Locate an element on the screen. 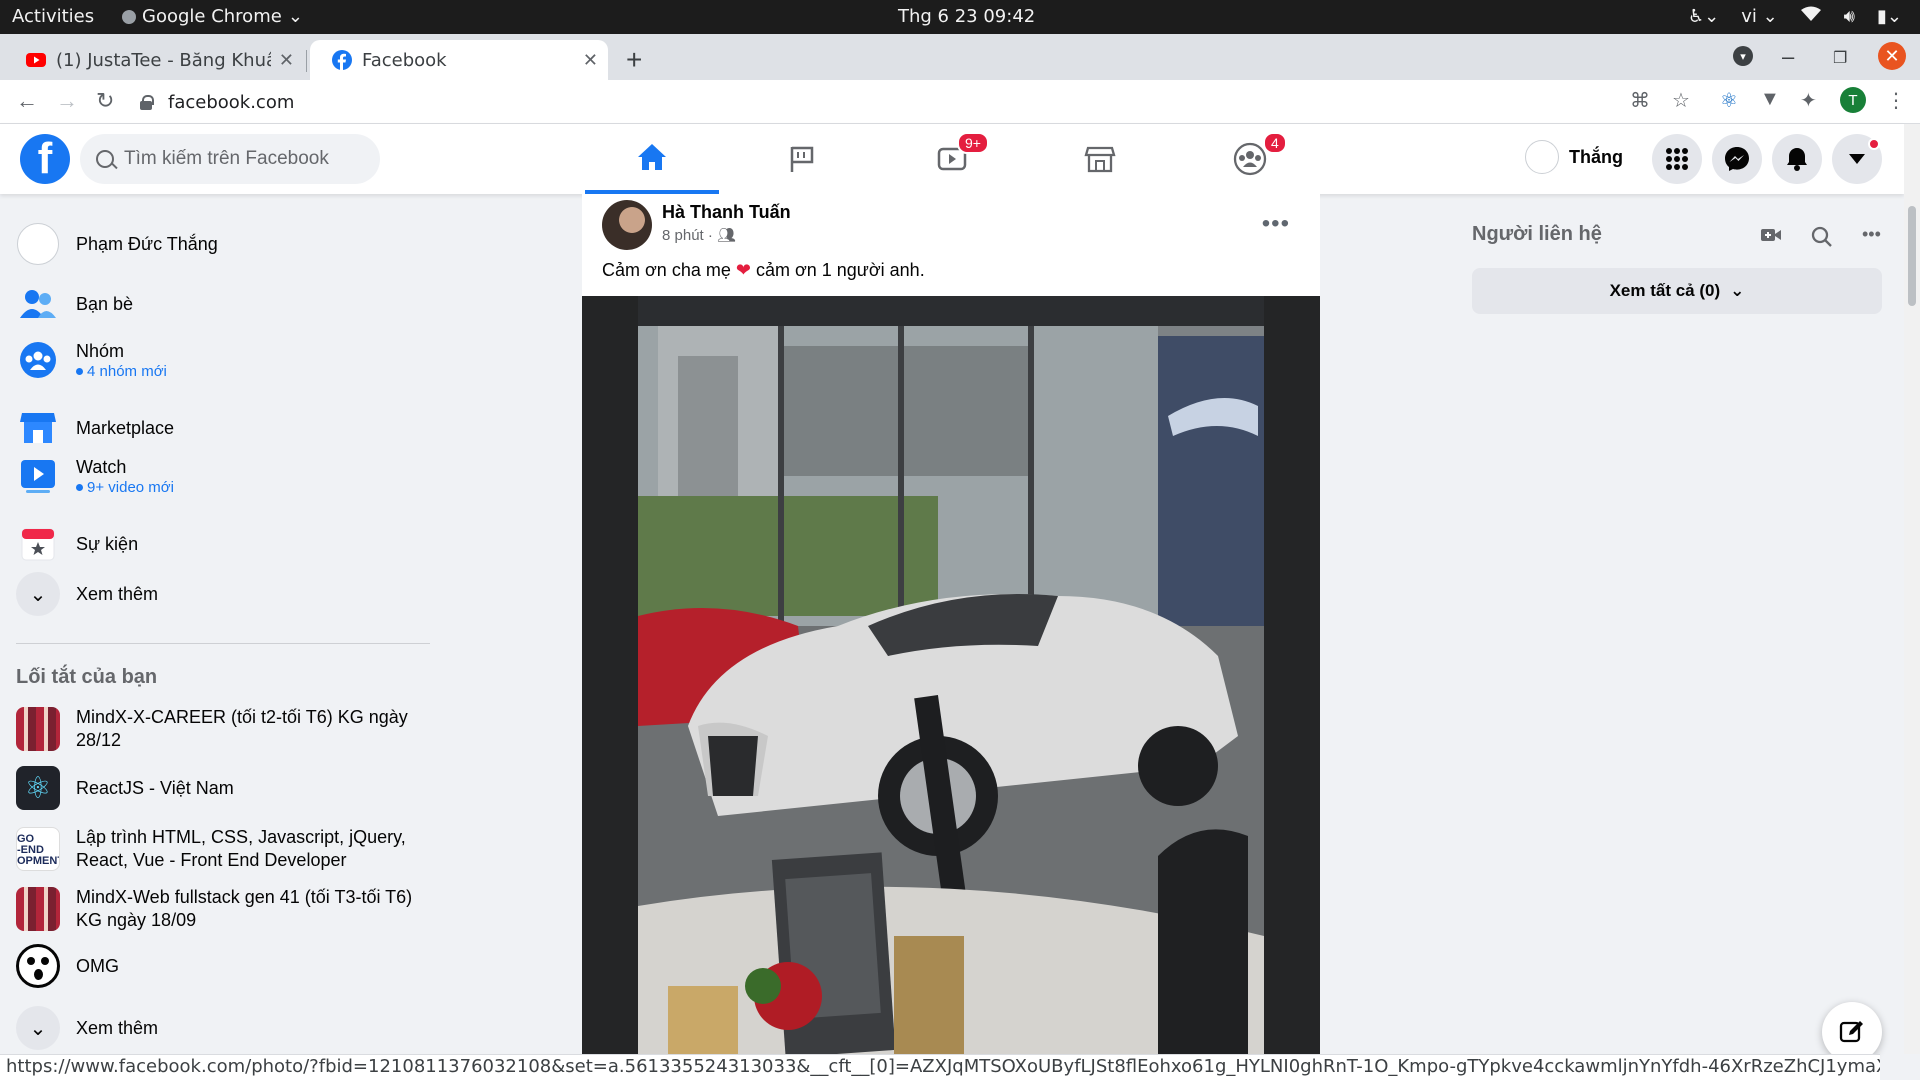 This screenshot has height=1080, width=1920. sidebar-item-label: Sự kiện is located at coordinates (107, 543).